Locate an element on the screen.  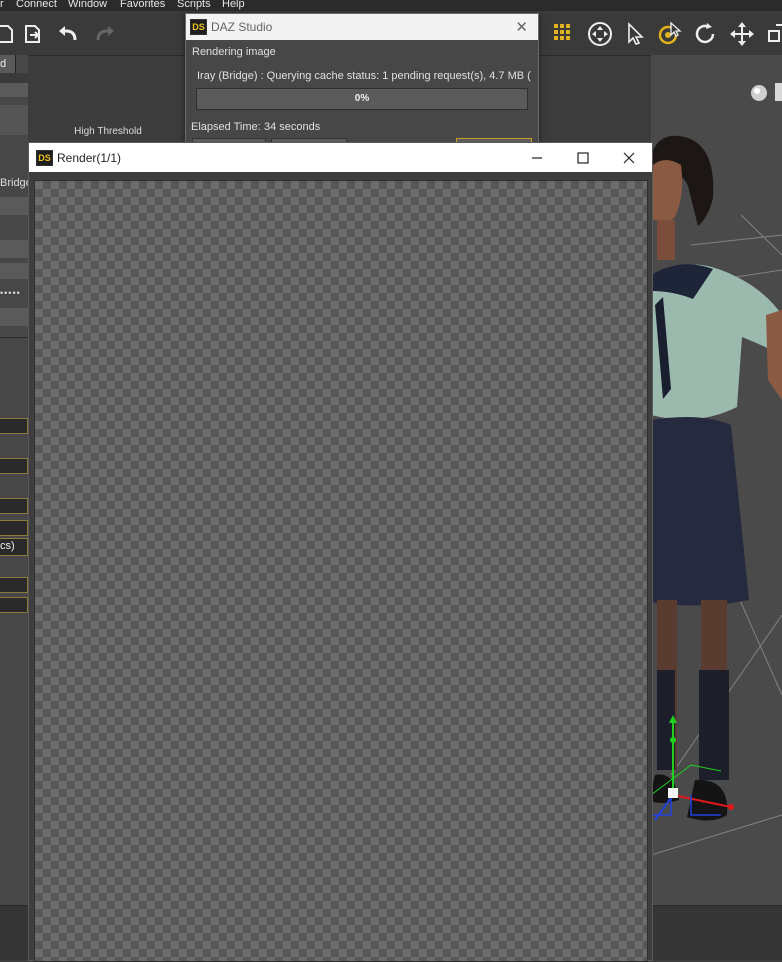
panel-tab: d is located at coordinates (8, 64).